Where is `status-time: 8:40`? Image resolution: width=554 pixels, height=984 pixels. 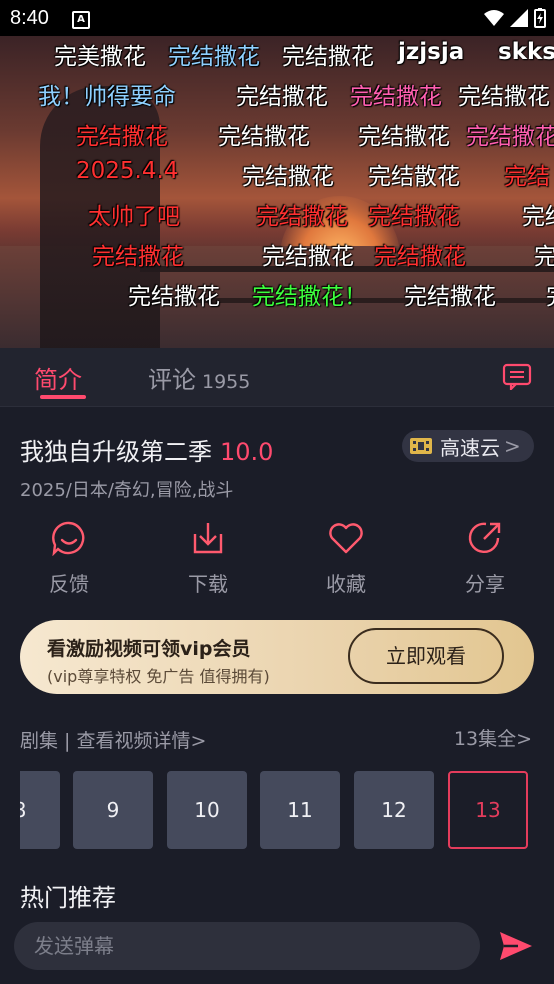
status-time: 8:40 is located at coordinates (29, 18).